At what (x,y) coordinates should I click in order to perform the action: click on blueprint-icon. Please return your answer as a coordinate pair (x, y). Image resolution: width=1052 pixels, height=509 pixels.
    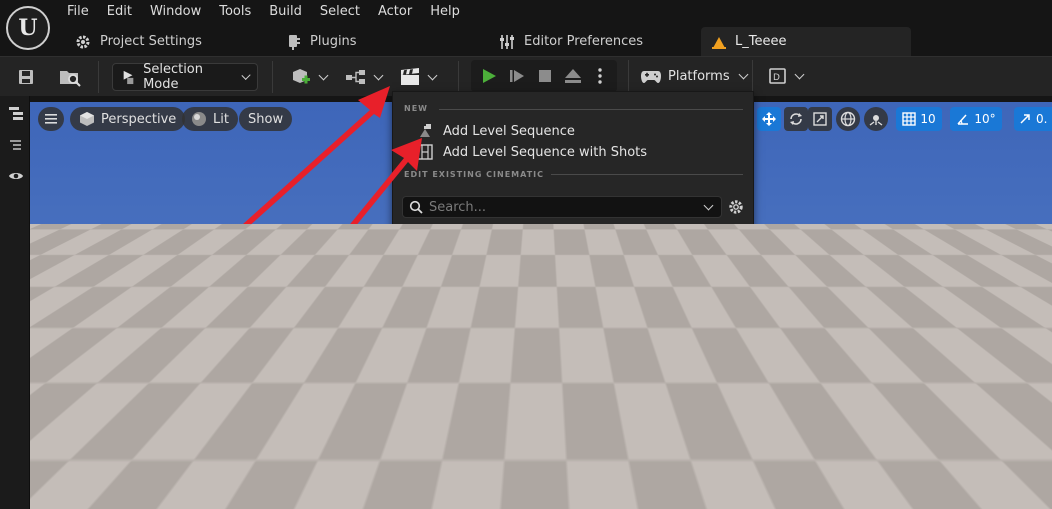
    Looking at the image, I should click on (355, 77).